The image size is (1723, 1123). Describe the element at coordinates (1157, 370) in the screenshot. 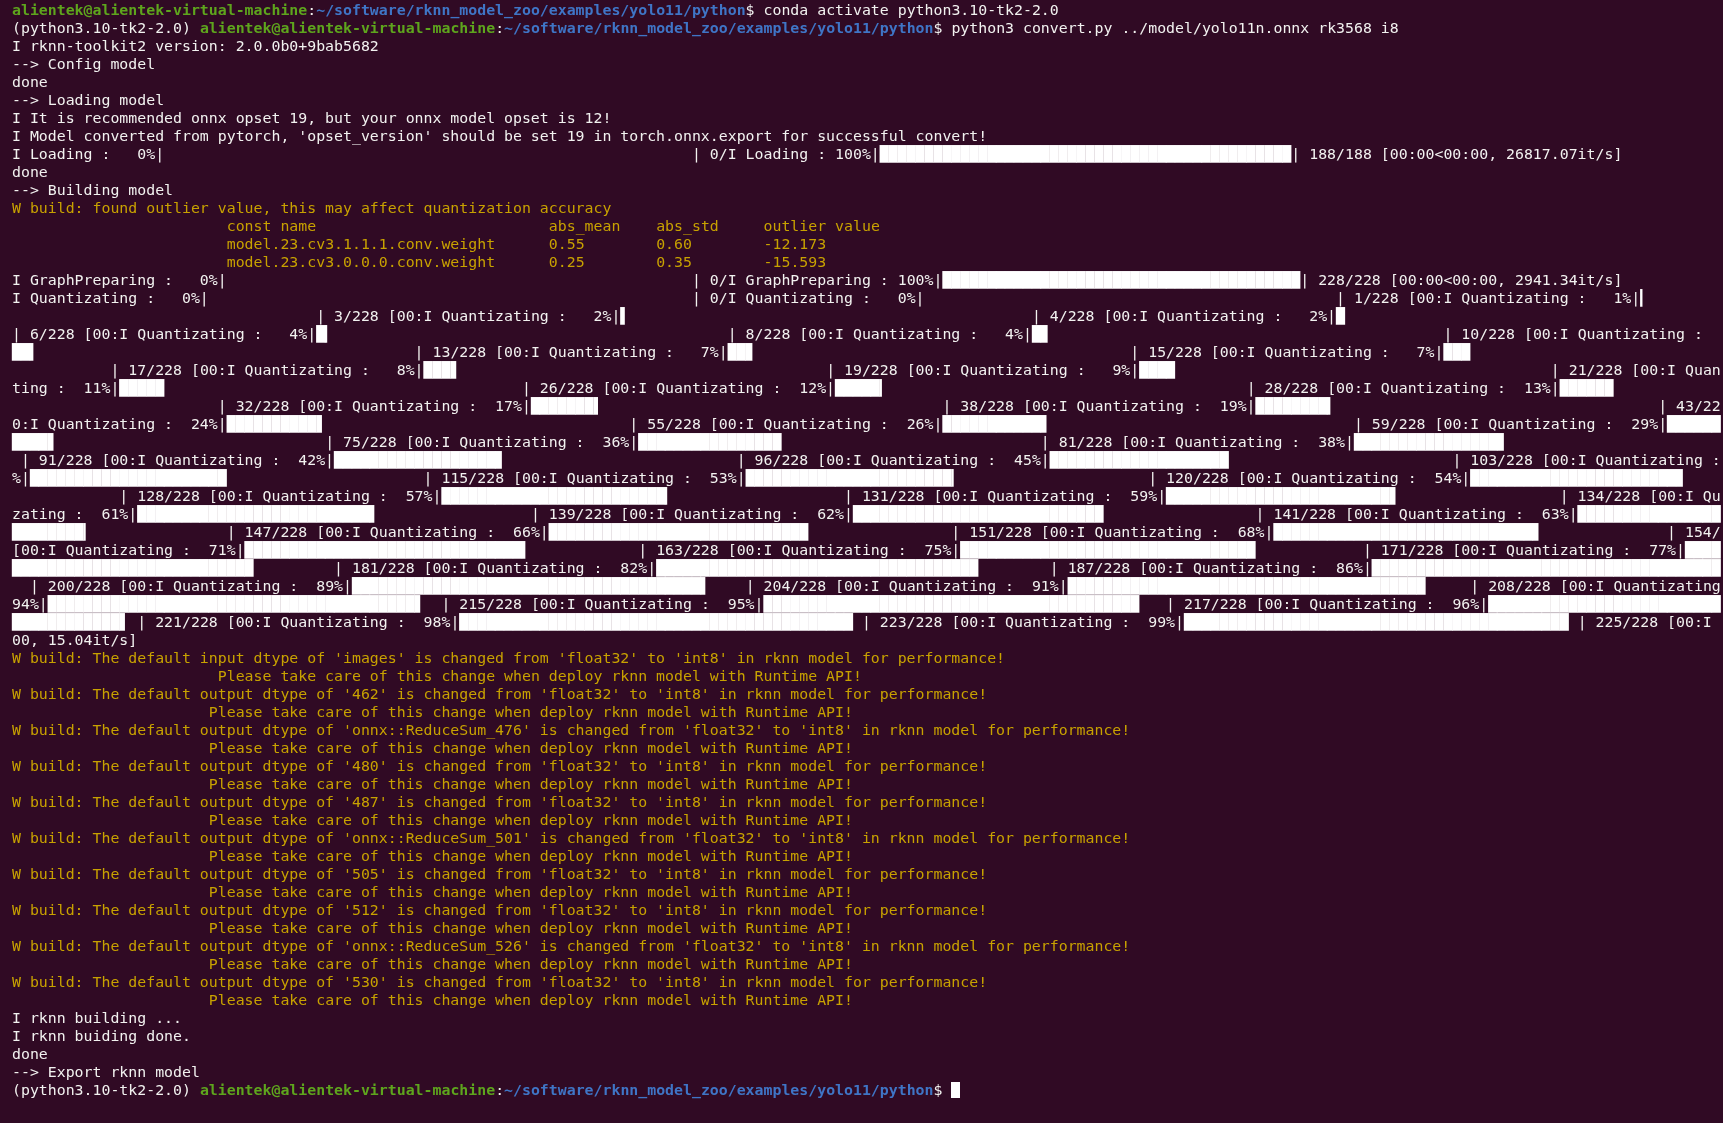

I see `block-characters: ████` at that location.